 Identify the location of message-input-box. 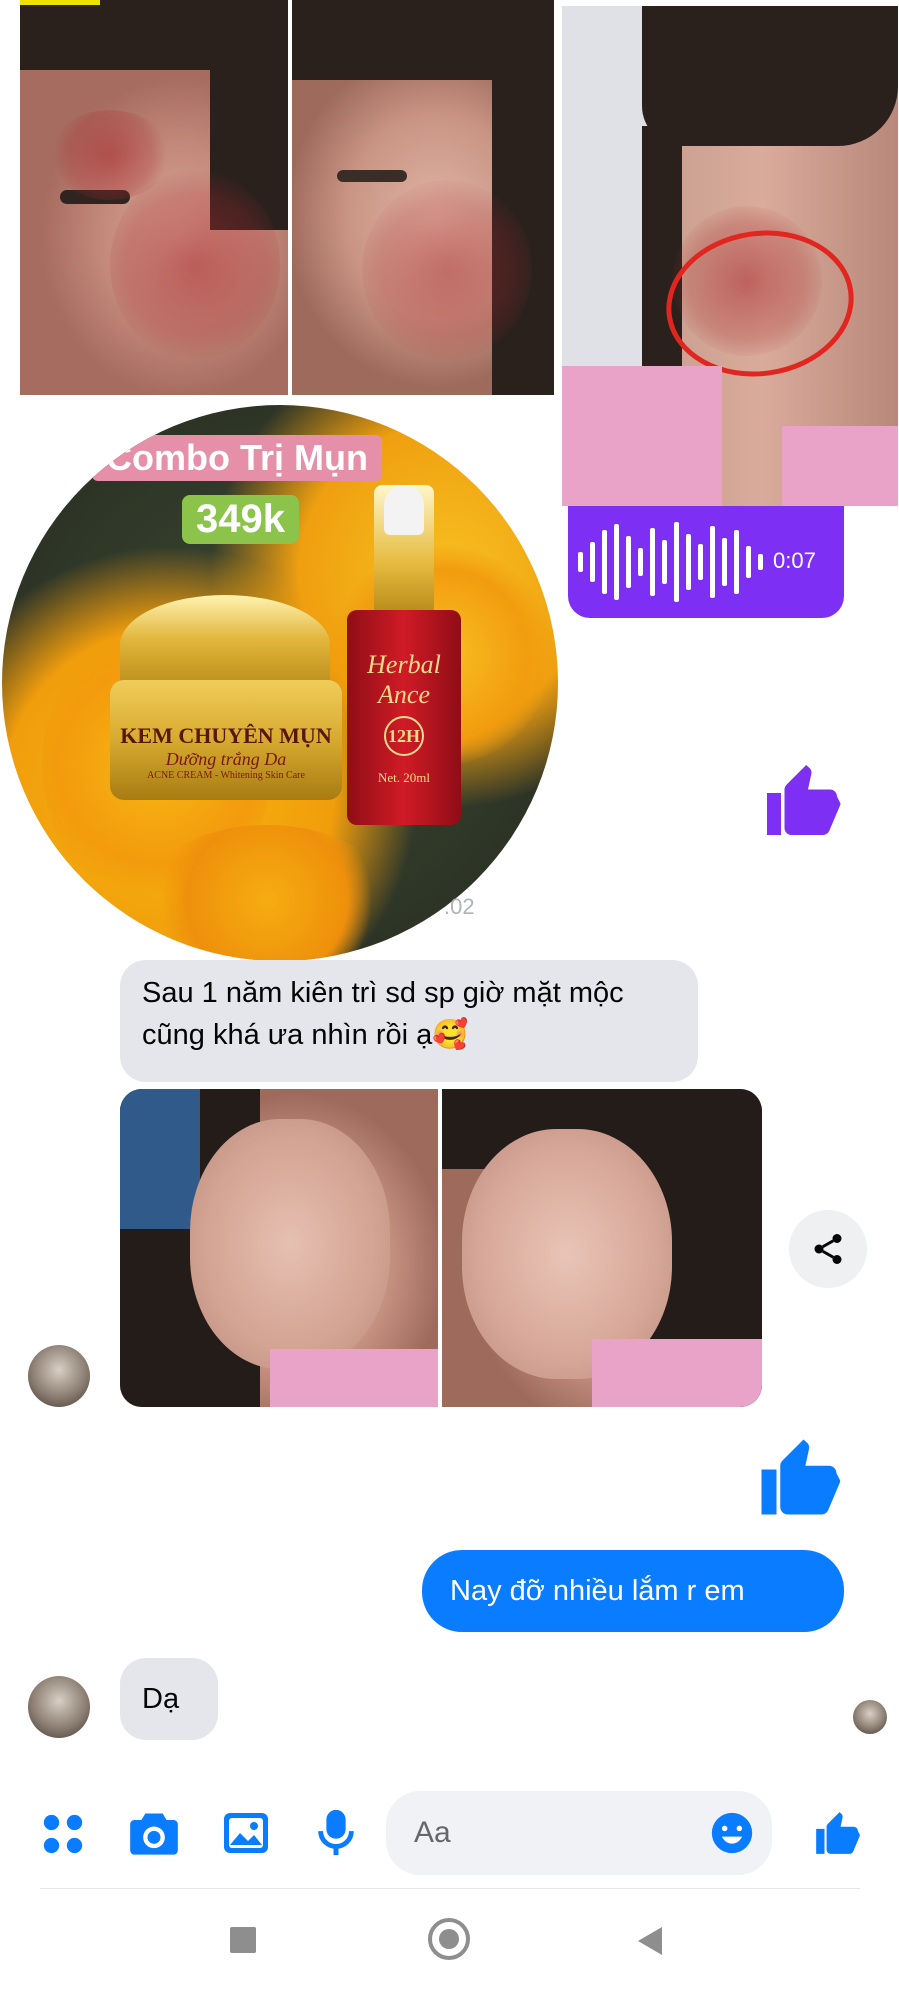
(579, 1833).